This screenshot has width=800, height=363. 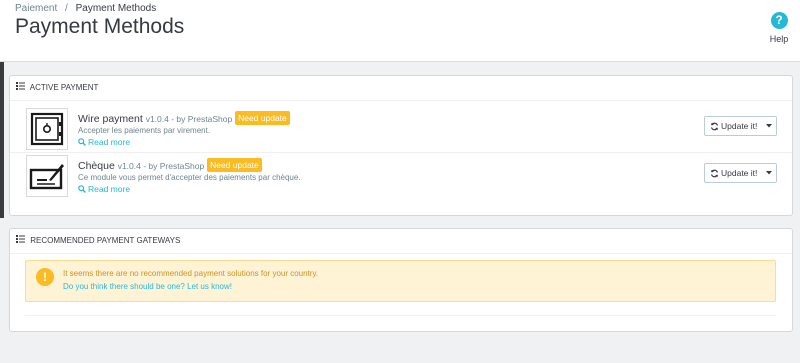 What do you see at coordinates (401, 88) in the screenshot?
I see `panel-heading: ACTIVE PAYMENT` at bounding box center [401, 88].